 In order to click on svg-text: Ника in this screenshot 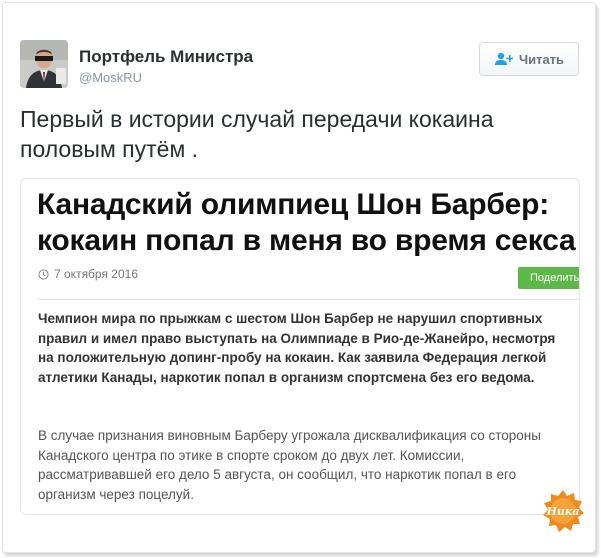, I will do `click(563, 511)`.